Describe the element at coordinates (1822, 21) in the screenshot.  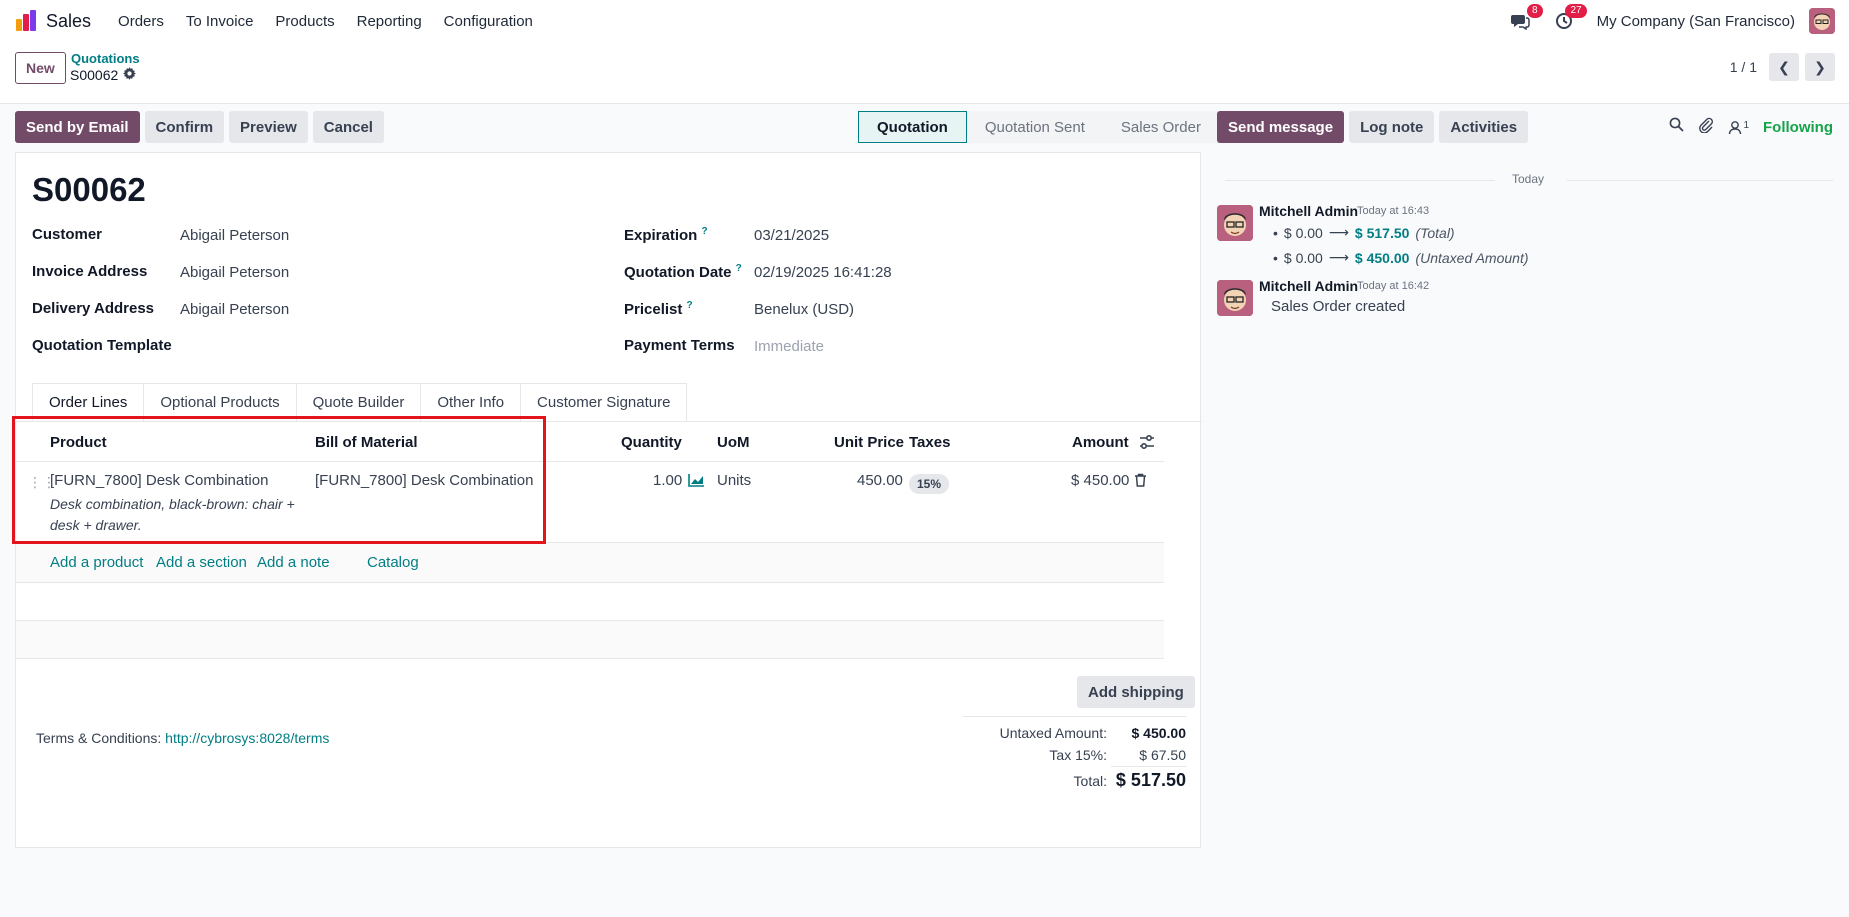
I see `user-avatar` at that location.